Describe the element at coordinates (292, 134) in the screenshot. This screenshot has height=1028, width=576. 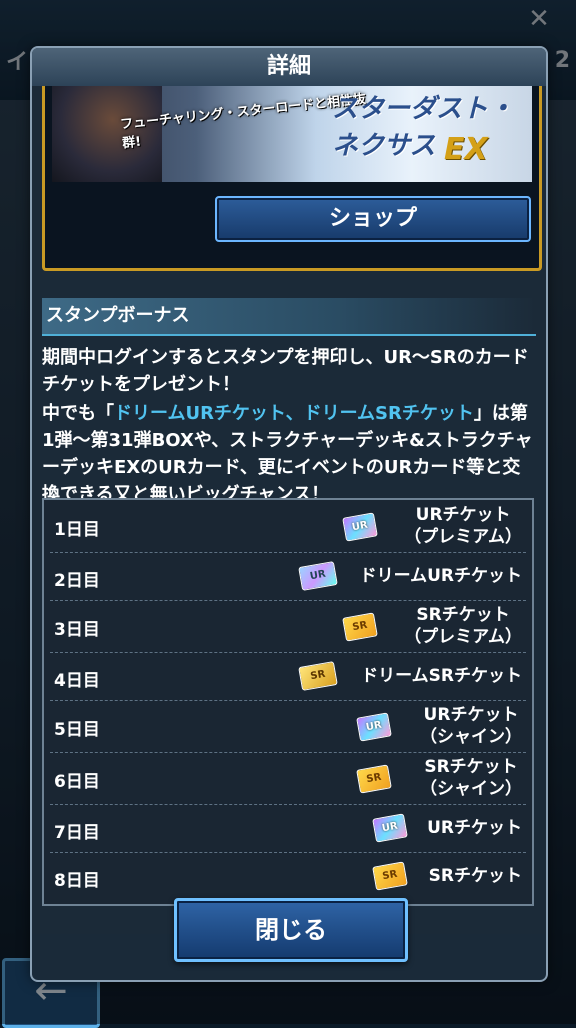
I see `banner-image: フューチャリング・スターロードと相性抜群! スターダスト・ネクサス EX` at that location.